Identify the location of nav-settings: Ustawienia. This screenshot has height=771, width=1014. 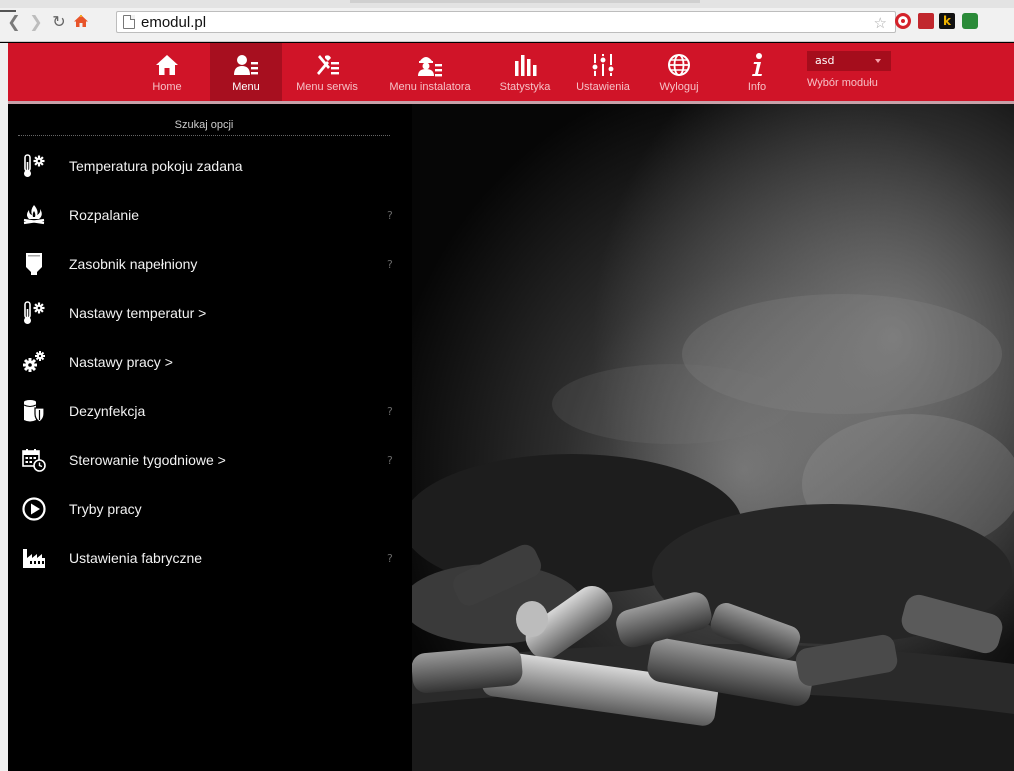
(603, 72).